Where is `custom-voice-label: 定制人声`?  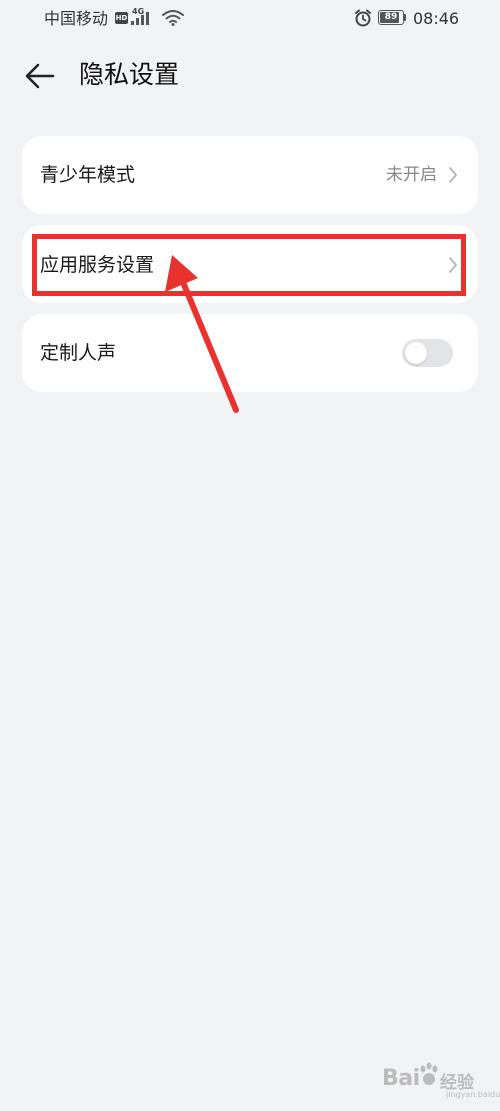
custom-voice-label: 定制人声 is located at coordinates (78, 353).